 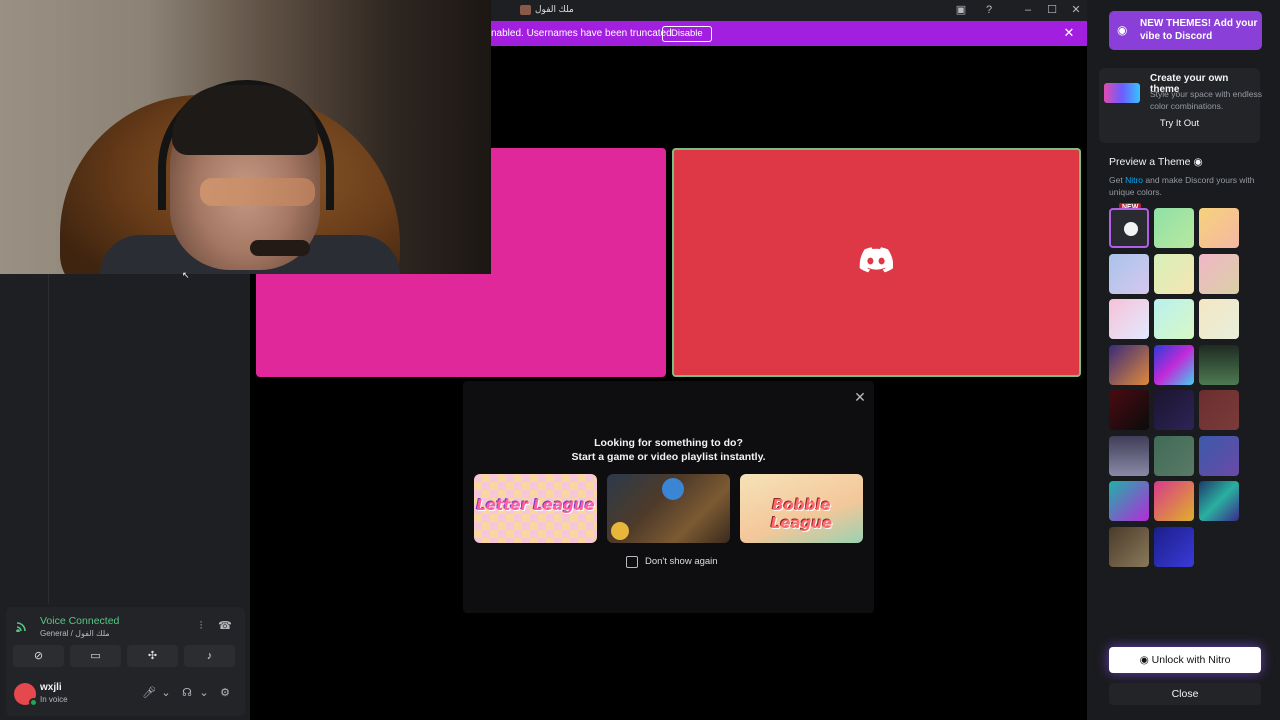 What do you see at coordinates (280, 248) in the screenshot?
I see `webcam-mustache` at bounding box center [280, 248].